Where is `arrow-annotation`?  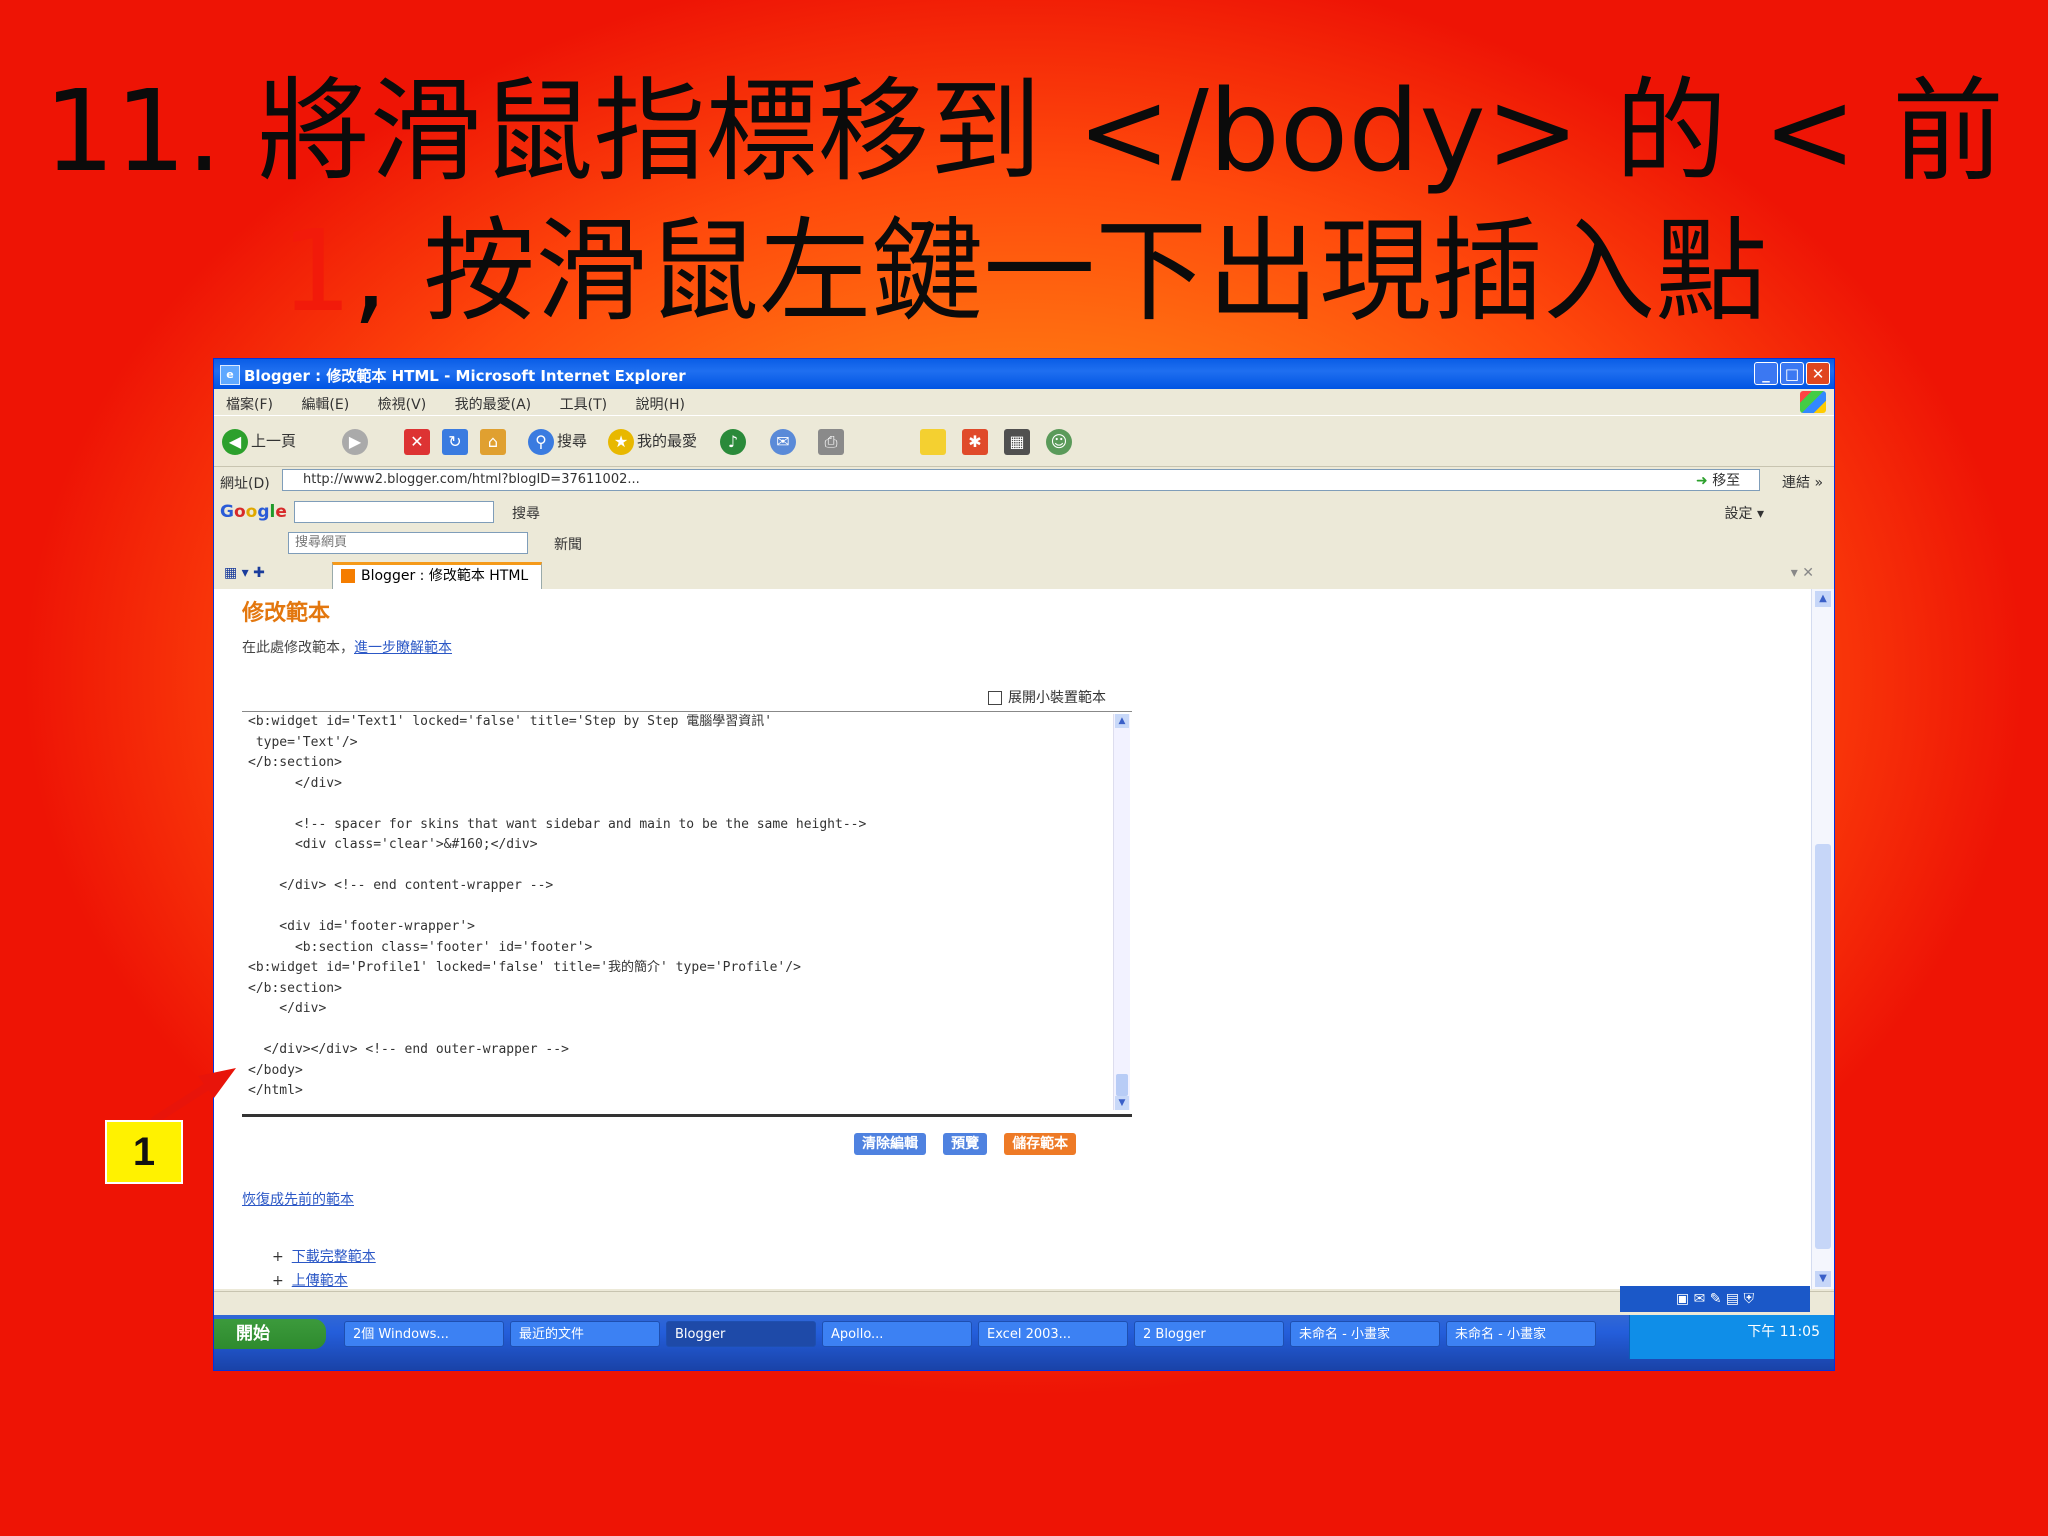
arrow-annotation is located at coordinates (193, 1096).